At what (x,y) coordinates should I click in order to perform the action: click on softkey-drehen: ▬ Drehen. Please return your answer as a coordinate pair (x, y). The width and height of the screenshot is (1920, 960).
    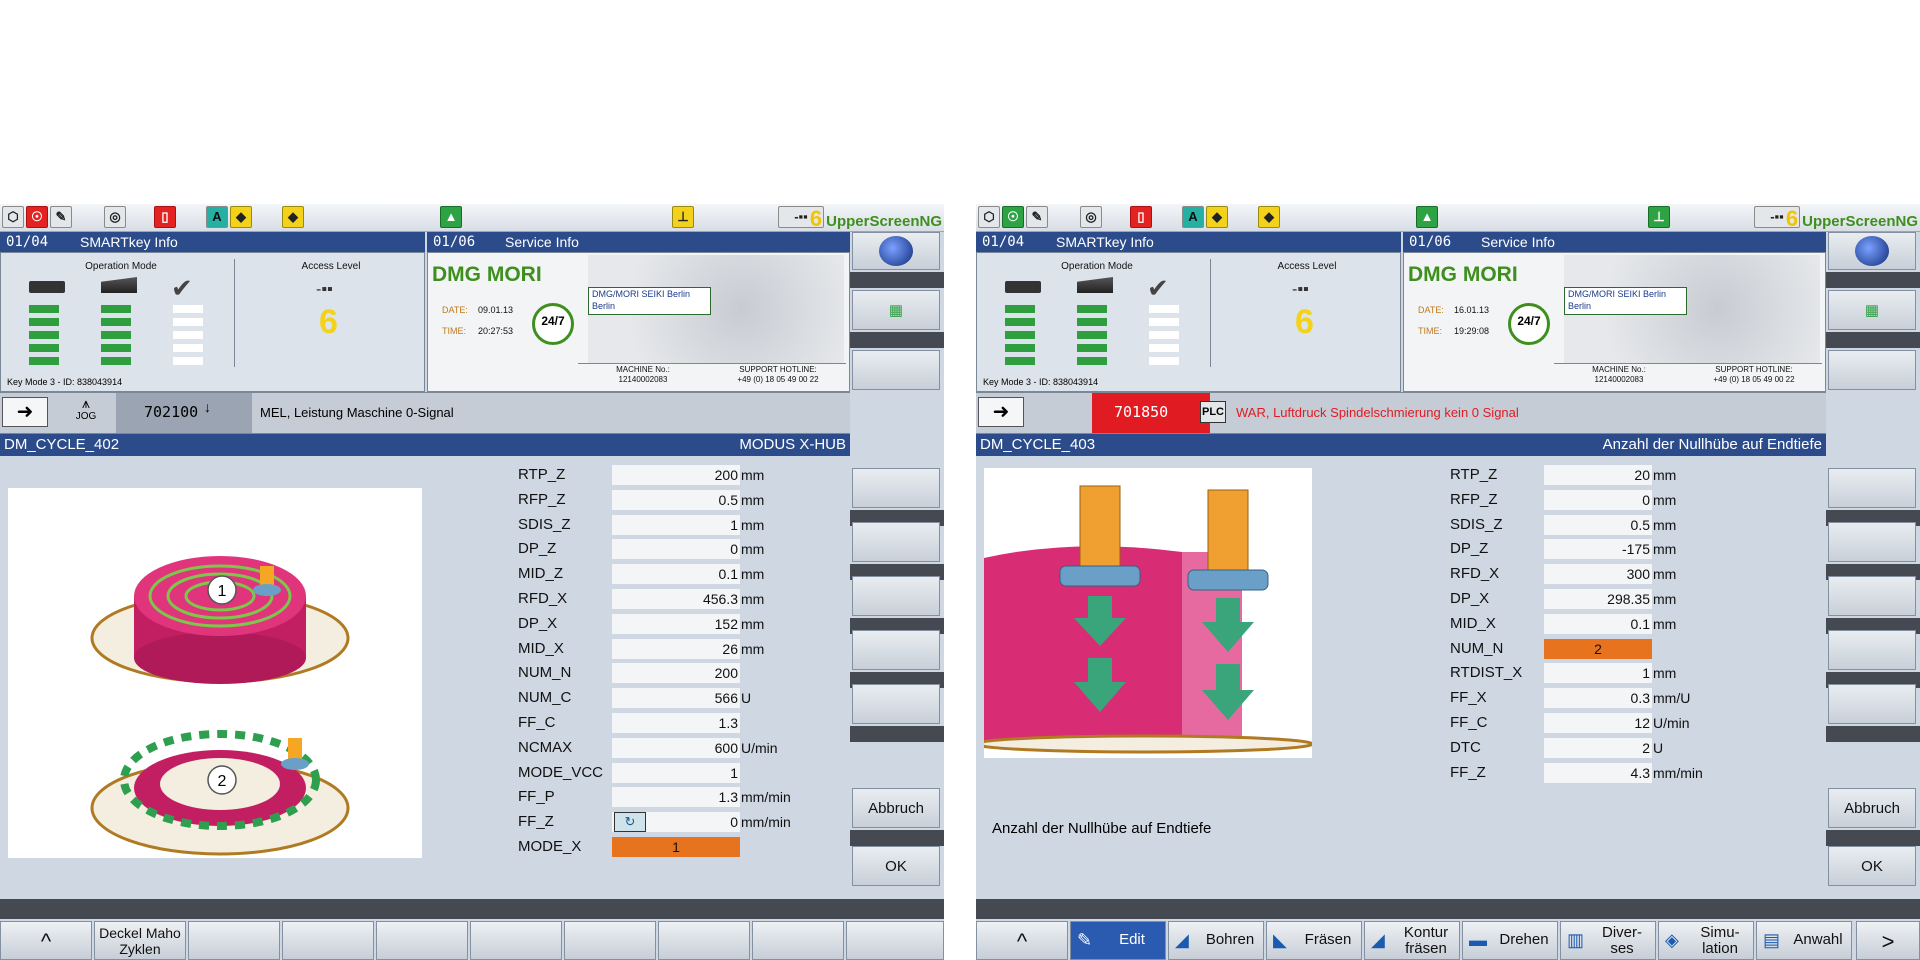
    Looking at the image, I should click on (1510, 940).